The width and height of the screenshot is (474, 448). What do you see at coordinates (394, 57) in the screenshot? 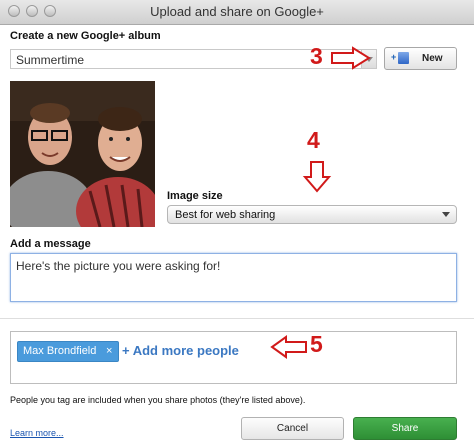
I see `plus-icon: +` at bounding box center [394, 57].